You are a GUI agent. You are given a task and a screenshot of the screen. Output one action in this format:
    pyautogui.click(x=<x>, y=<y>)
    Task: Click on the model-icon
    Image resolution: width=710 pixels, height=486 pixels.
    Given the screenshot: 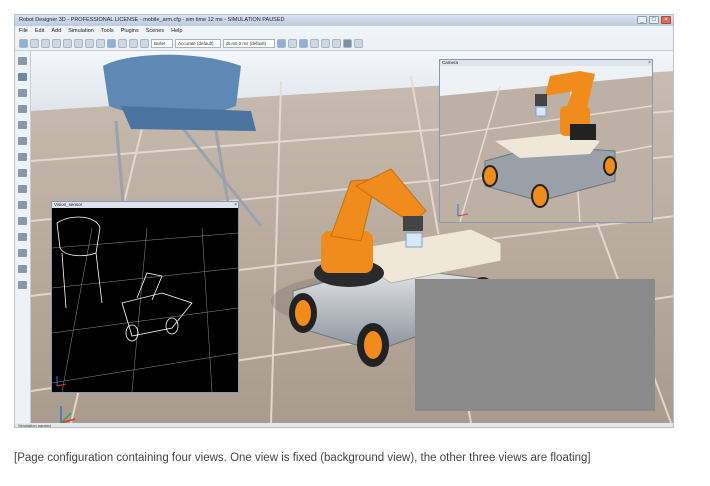 What is the action you would take?
    pyautogui.click(x=22, y=205)
    